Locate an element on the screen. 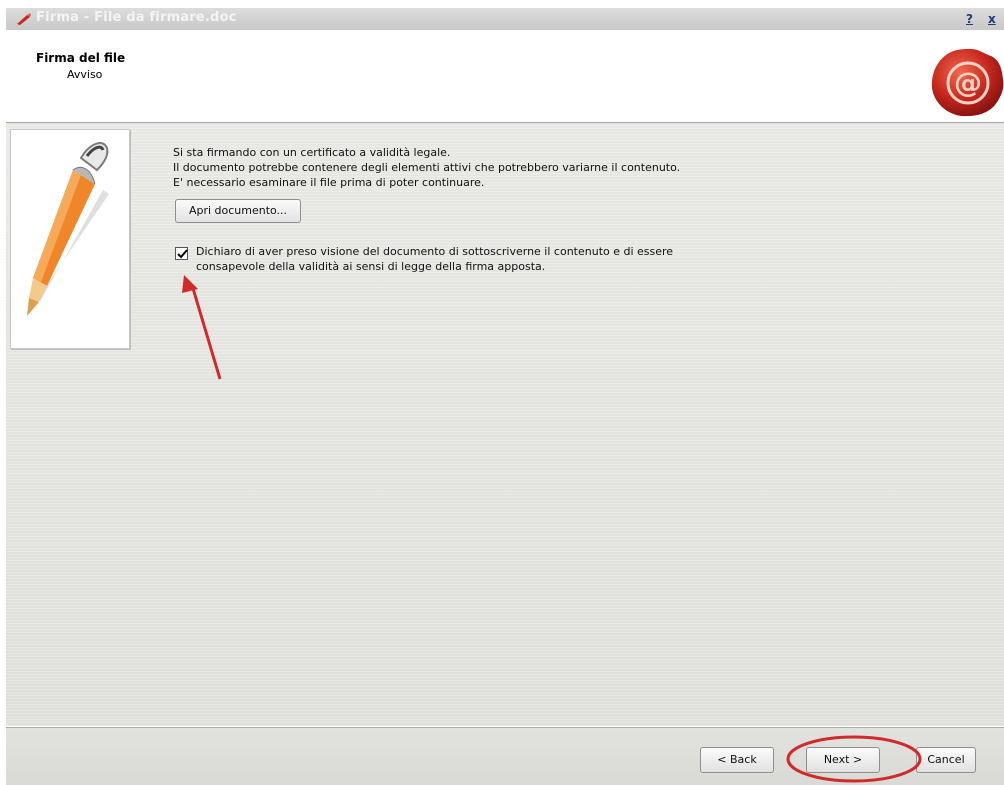 The width and height of the screenshot is (1004, 785). wax-seal-at-icon: @ is located at coordinates (967, 82).